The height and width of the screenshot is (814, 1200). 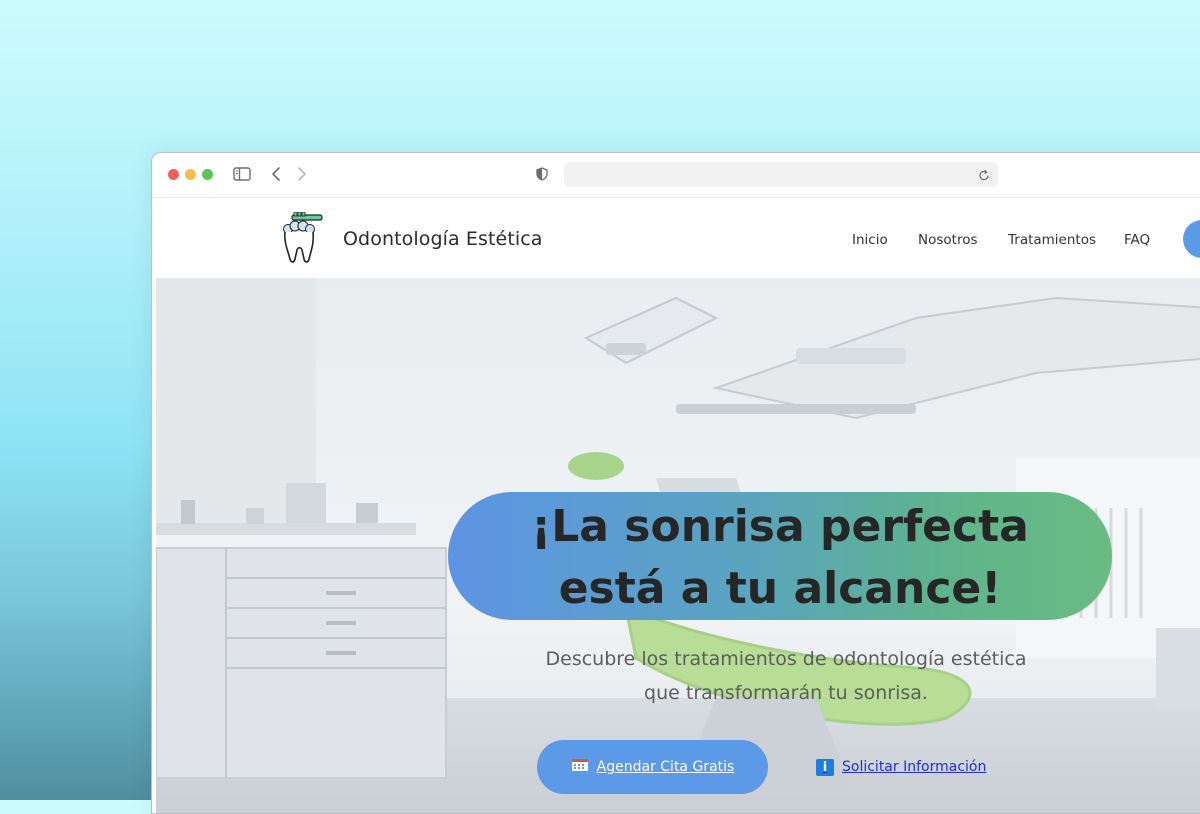 I want to click on reload-icon, so click(x=984, y=176).